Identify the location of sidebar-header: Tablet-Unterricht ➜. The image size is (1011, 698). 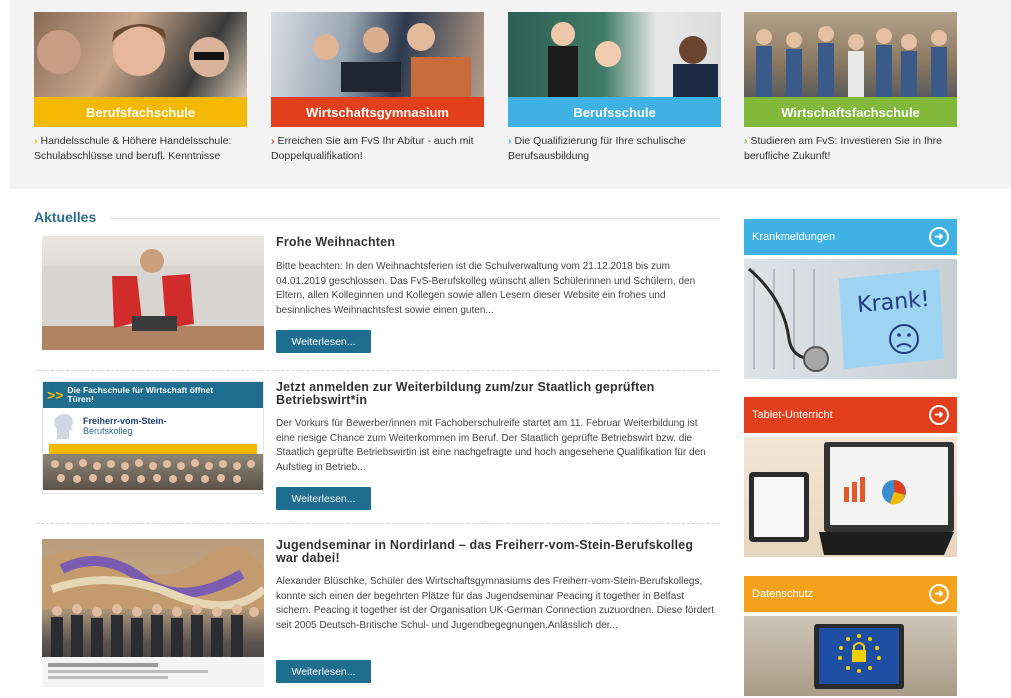
(850, 415).